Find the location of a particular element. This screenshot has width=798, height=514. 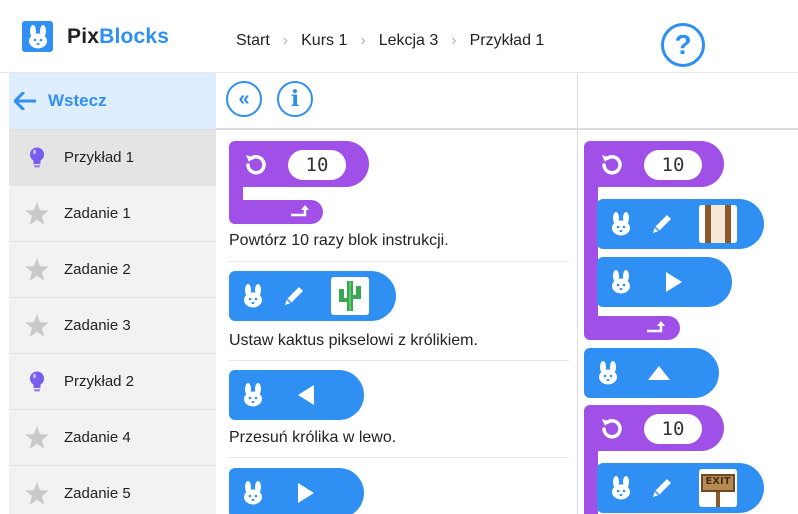

sidebar-item-przyklad-1: Przykład 1 is located at coordinates (112, 158).